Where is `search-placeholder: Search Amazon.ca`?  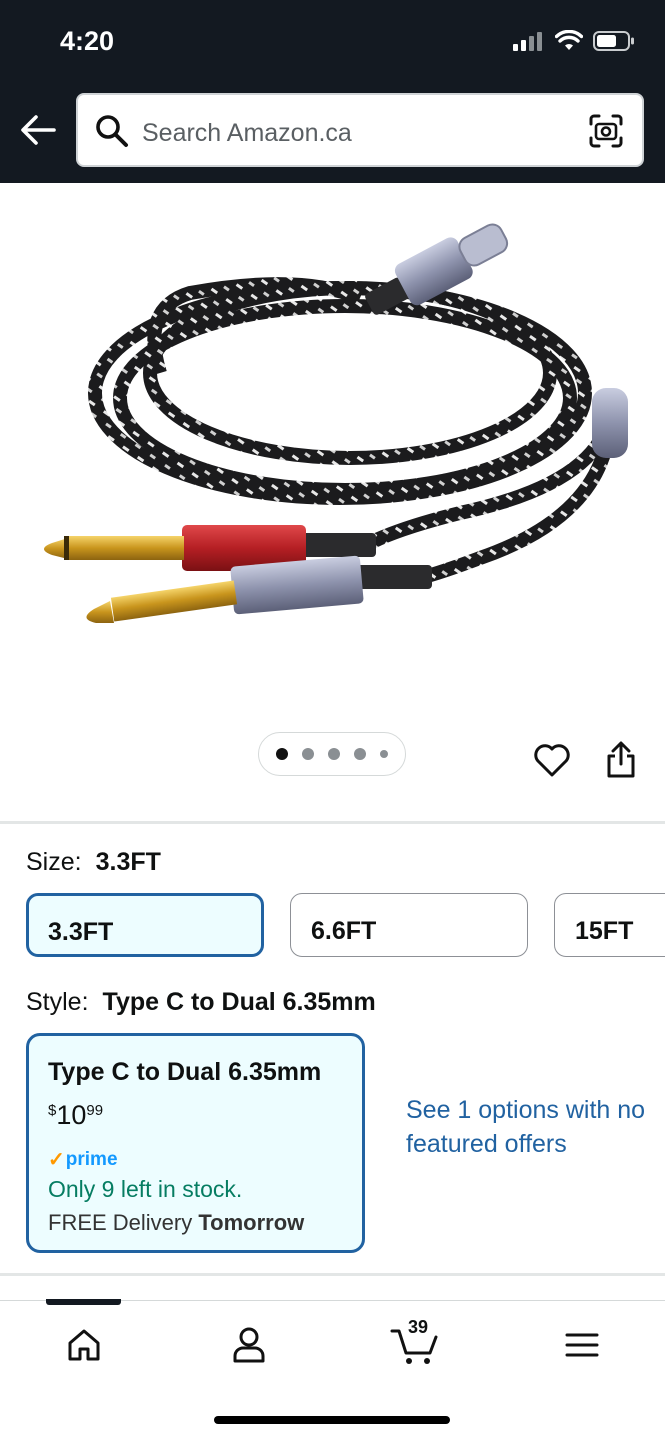
search-placeholder: Search Amazon.ca is located at coordinates (247, 133).